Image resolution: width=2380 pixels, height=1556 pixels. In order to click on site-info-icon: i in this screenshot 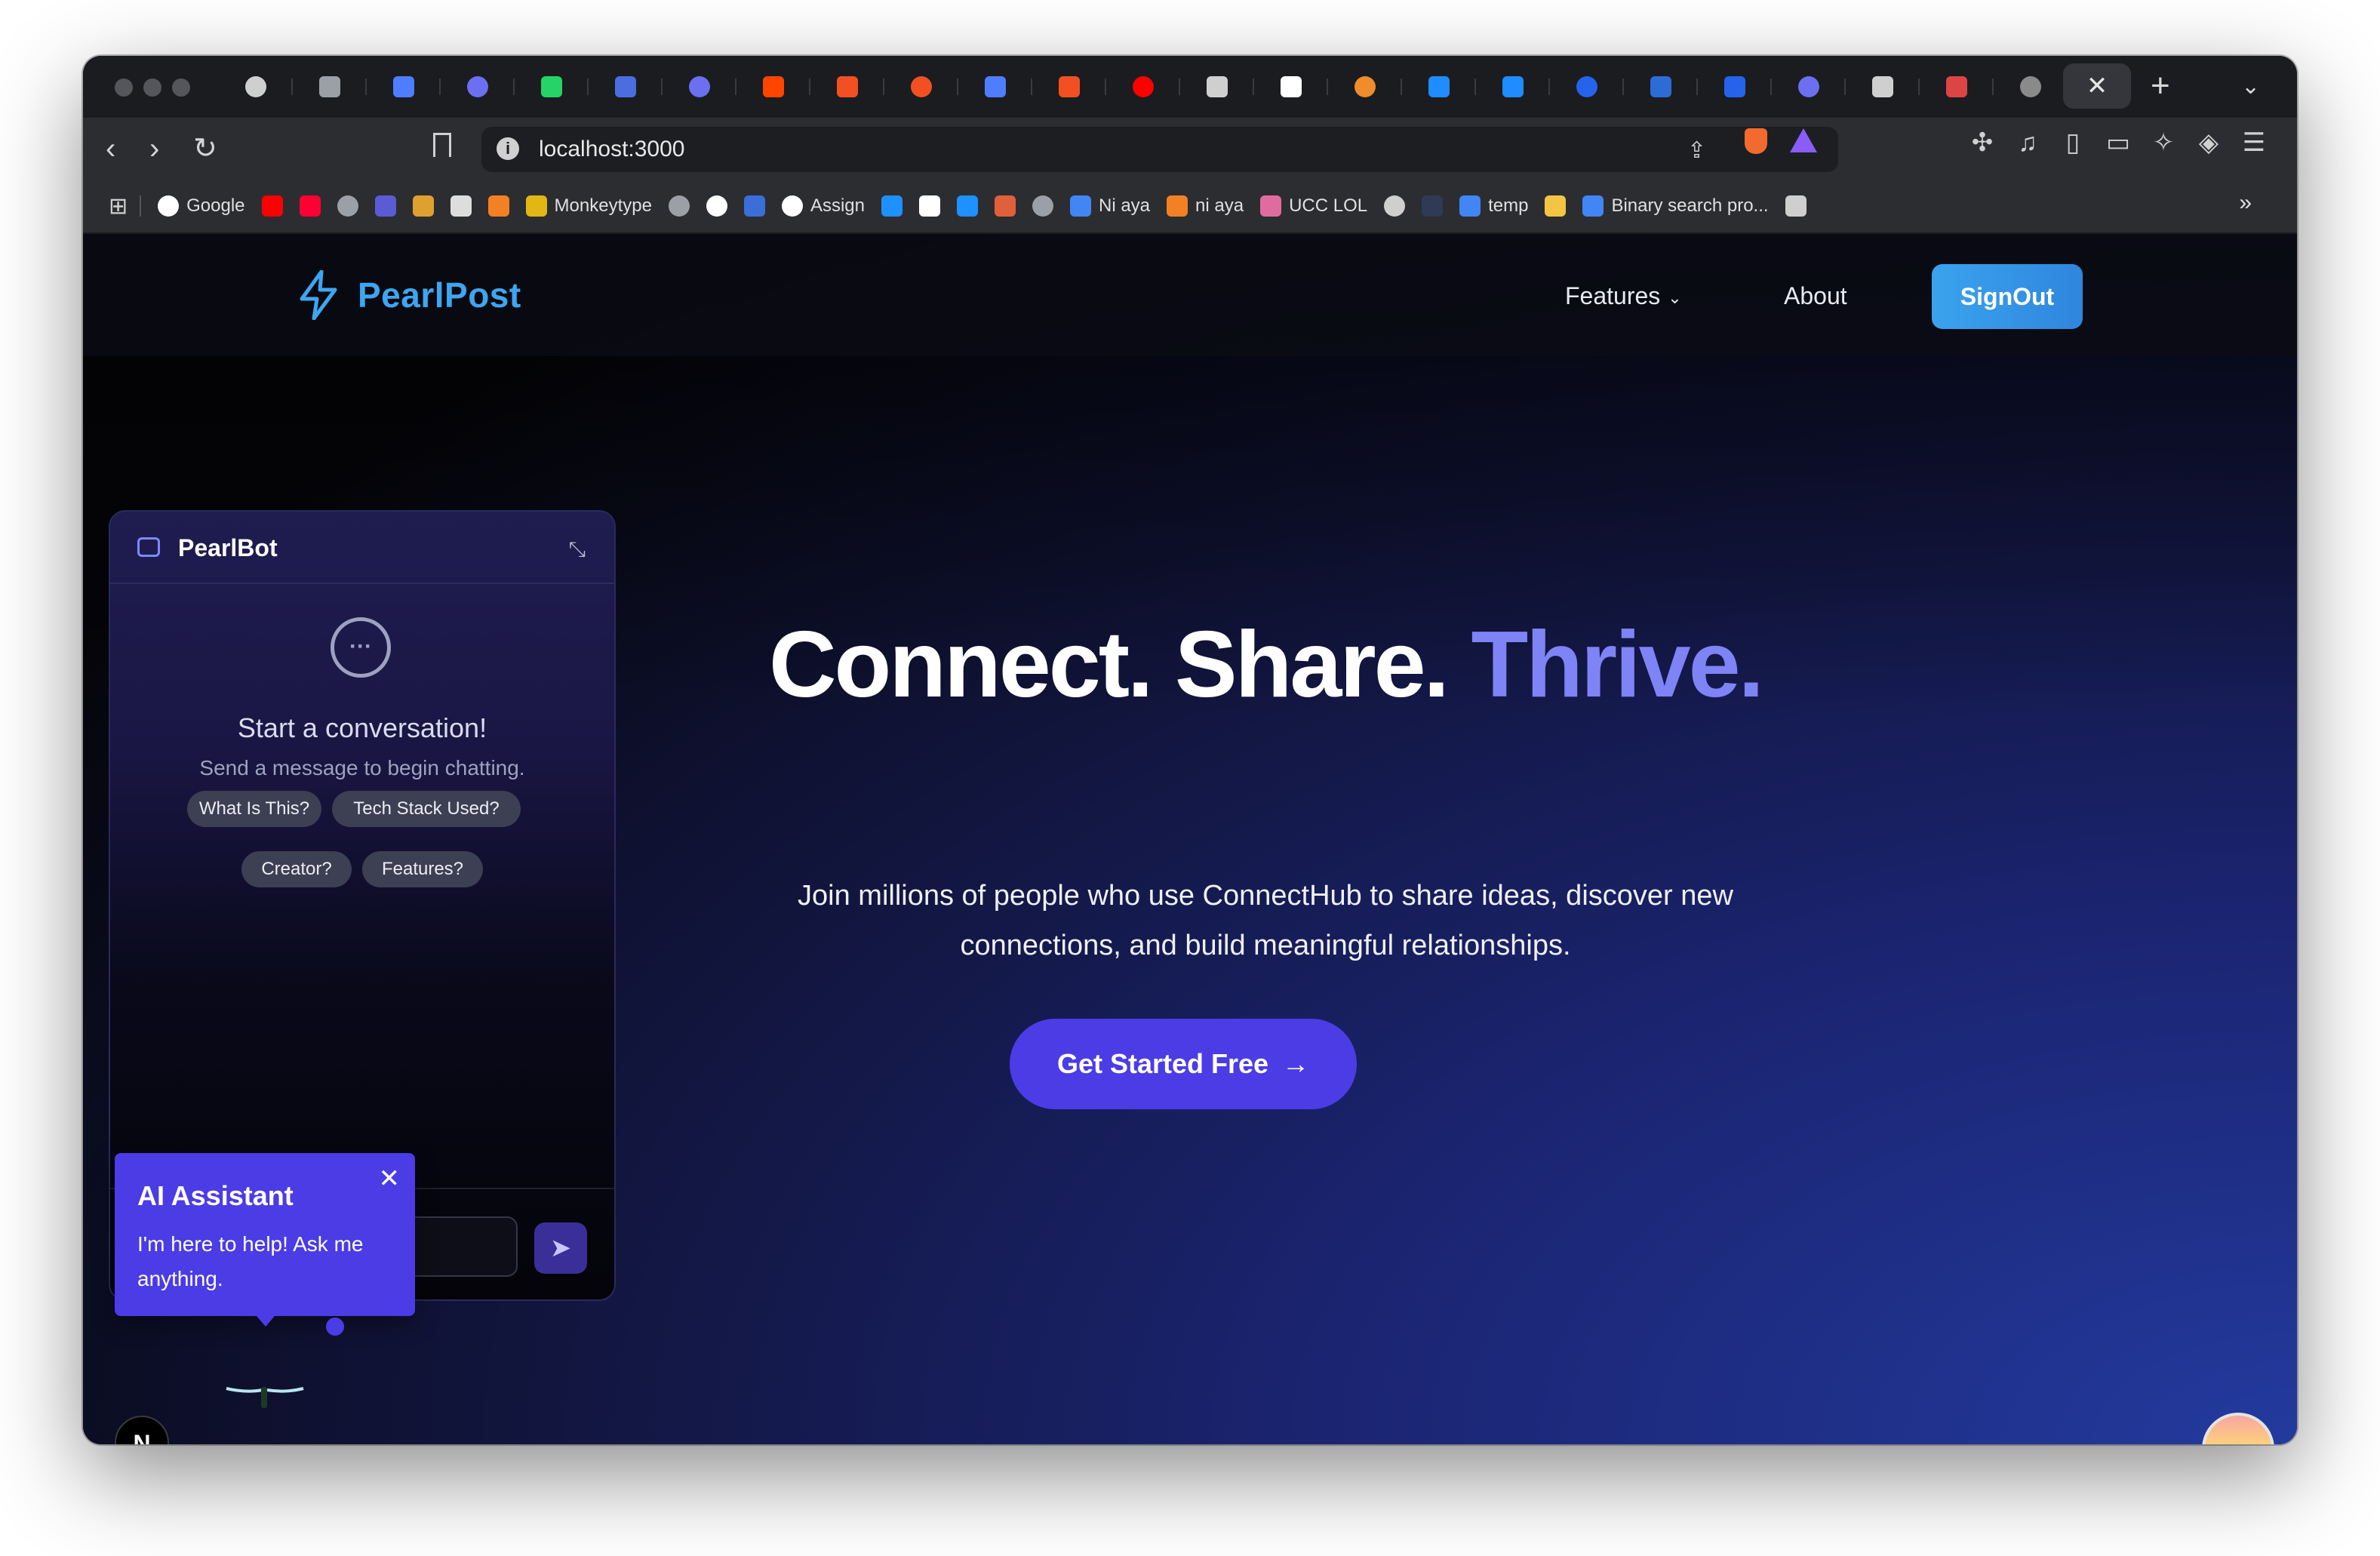, I will do `click(508, 149)`.